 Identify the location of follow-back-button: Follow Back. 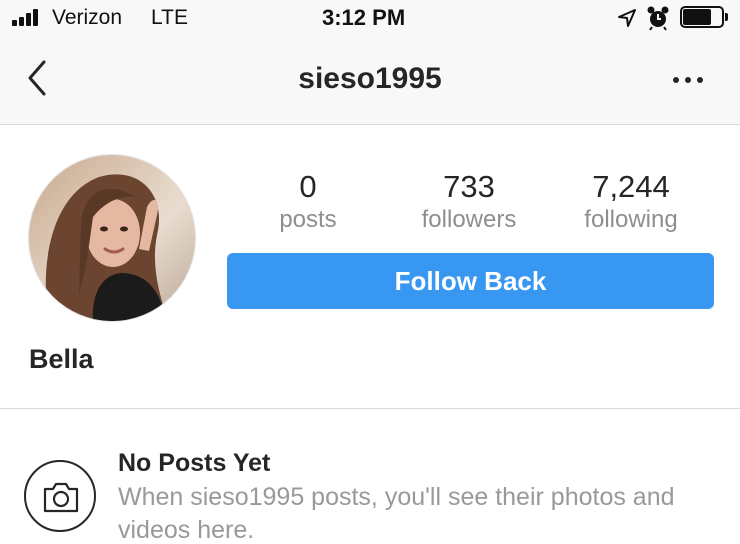
(470, 281).